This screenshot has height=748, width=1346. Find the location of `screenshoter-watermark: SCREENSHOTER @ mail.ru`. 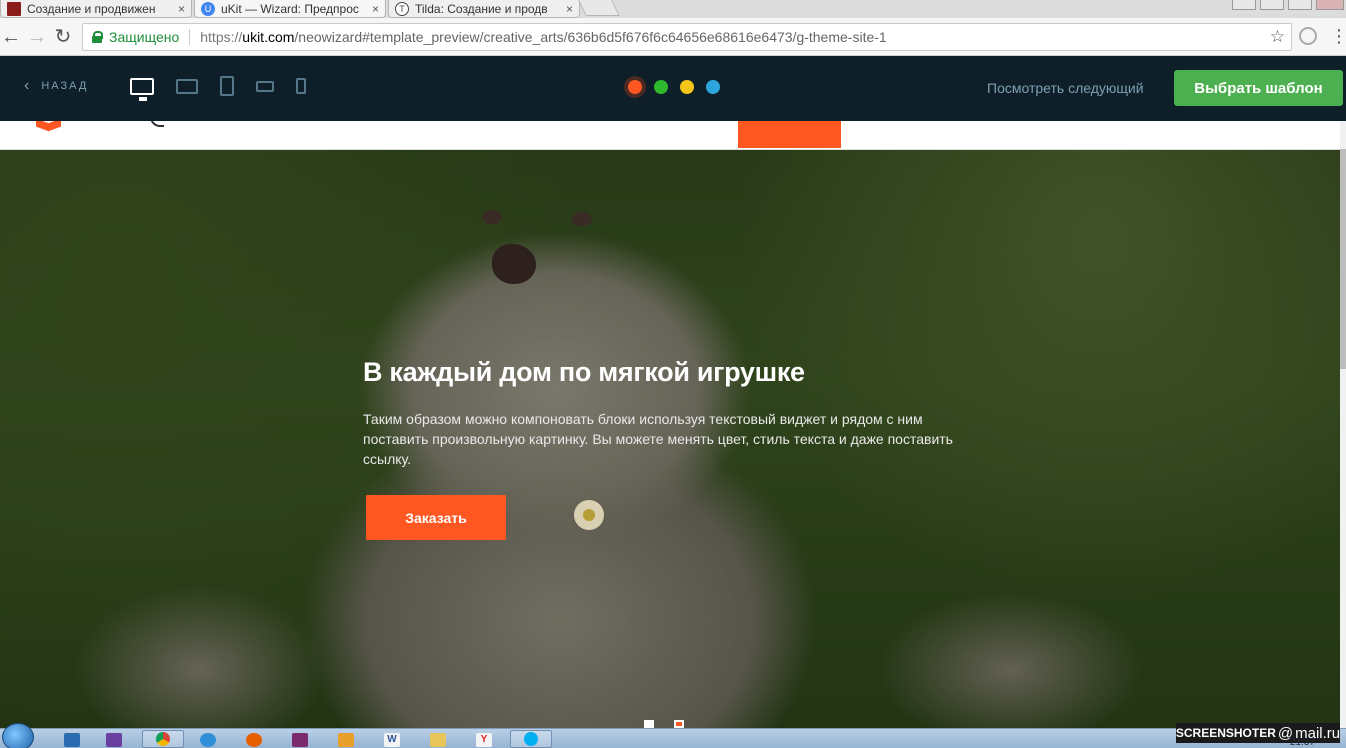

screenshoter-watermark: SCREENSHOTER @ mail.ru is located at coordinates (1258, 733).